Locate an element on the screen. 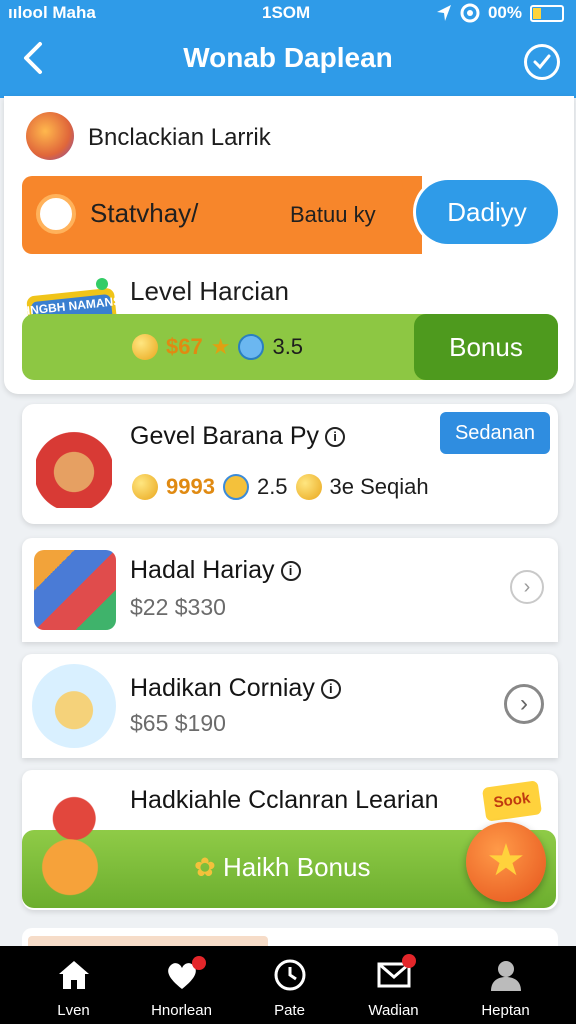 The width and height of the screenshot is (576, 1024). item-stats: 9993 2.5 3e Seqiah is located at coordinates (280, 487).